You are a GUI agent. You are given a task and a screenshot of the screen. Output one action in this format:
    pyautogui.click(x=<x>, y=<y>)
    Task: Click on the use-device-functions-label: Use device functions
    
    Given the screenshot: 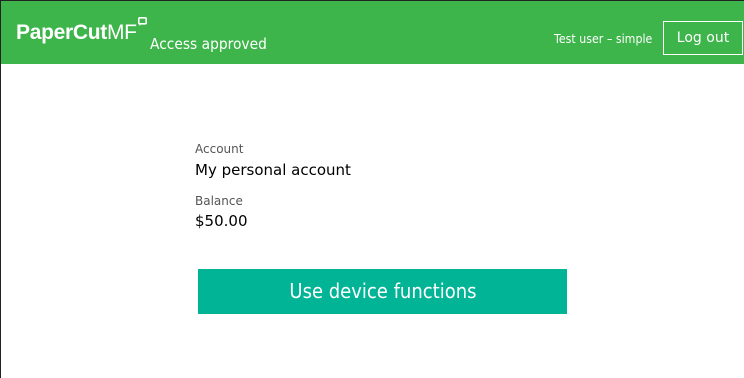 What is the action you would take?
    pyautogui.click(x=382, y=291)
    